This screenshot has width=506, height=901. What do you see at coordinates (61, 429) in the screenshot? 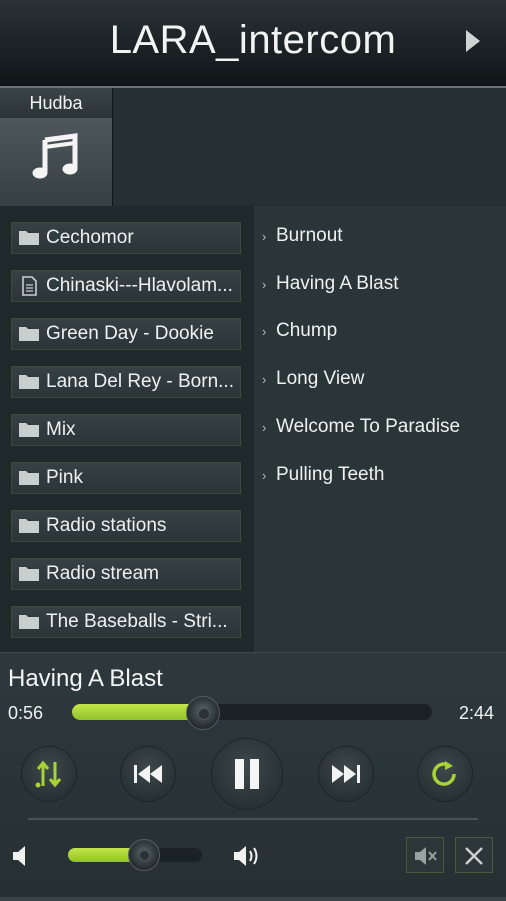
I see `folder-label: Mix` at bounding box center [61, 429].